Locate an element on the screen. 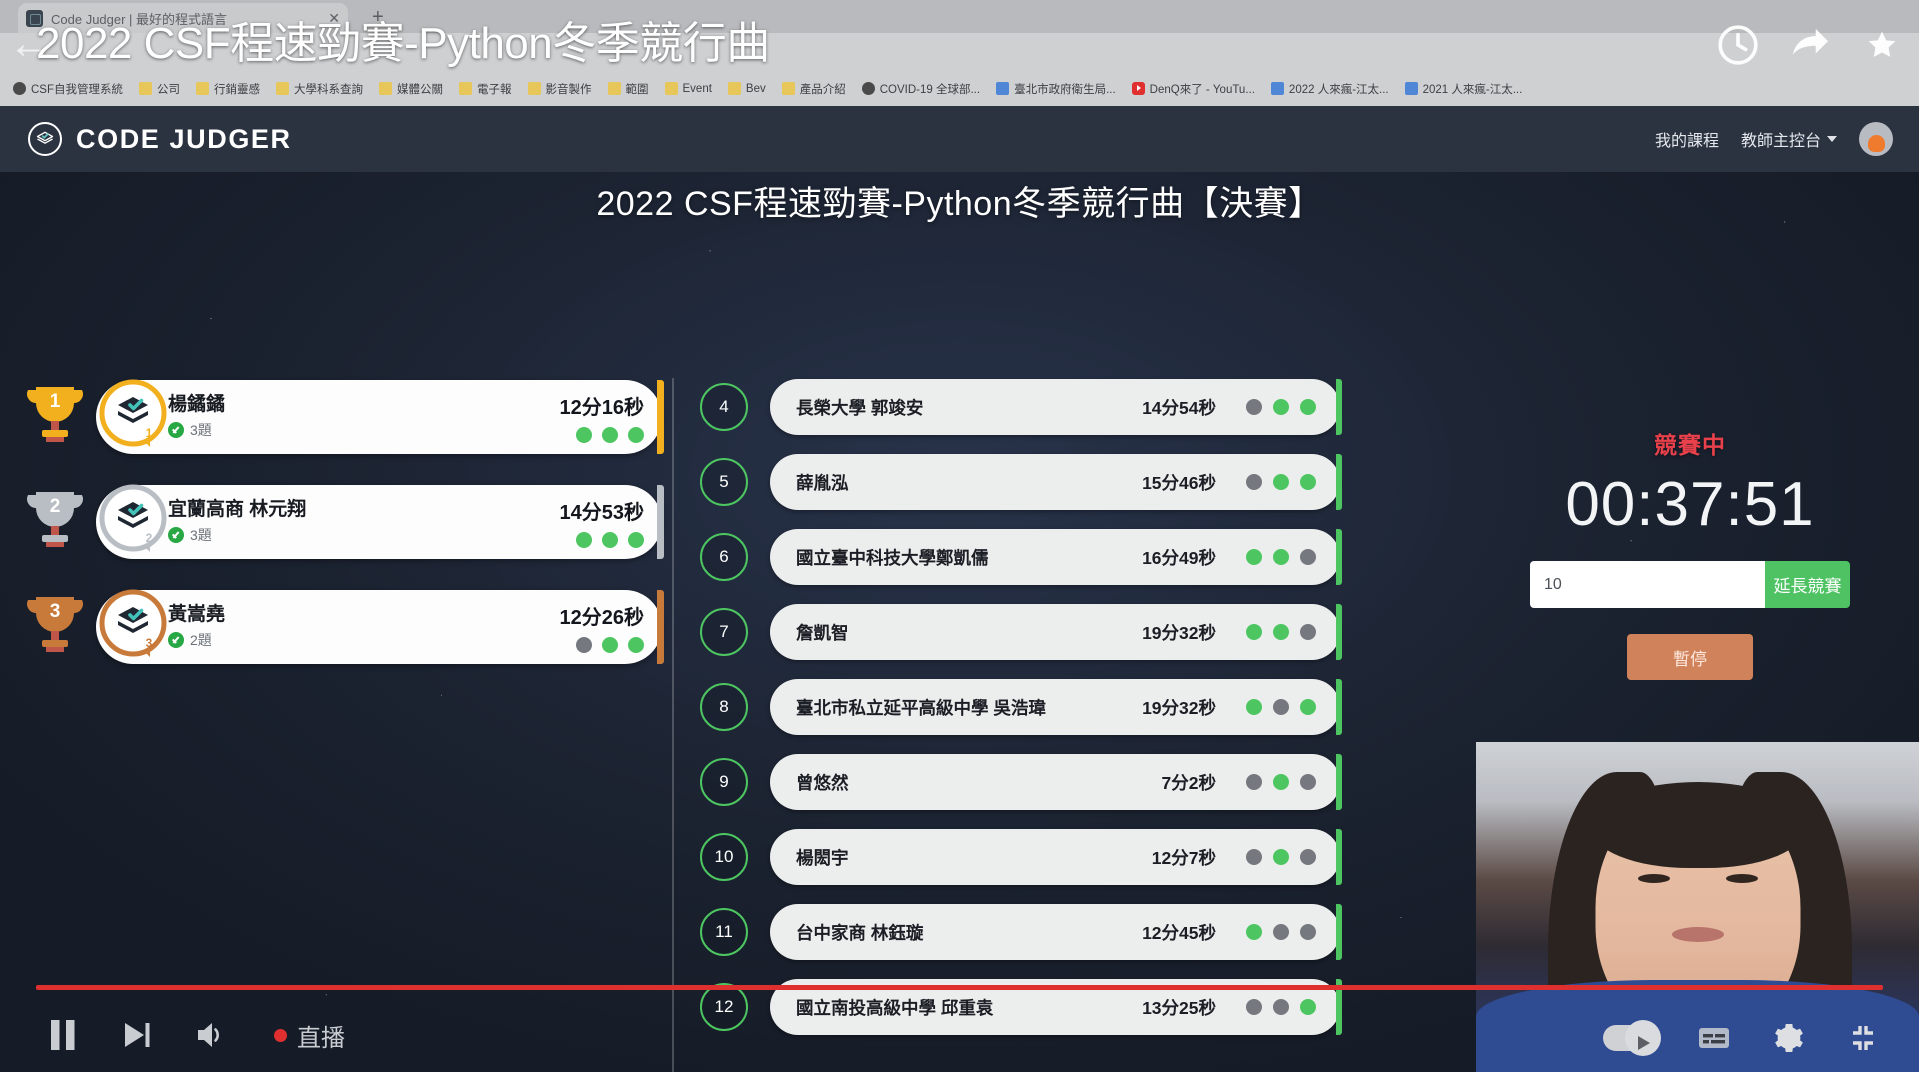 This screenshot has height=1072, width=1919. rank-card: 長榮大學 郭竣安 14分54秒 is located at coordinates (1056, 407).